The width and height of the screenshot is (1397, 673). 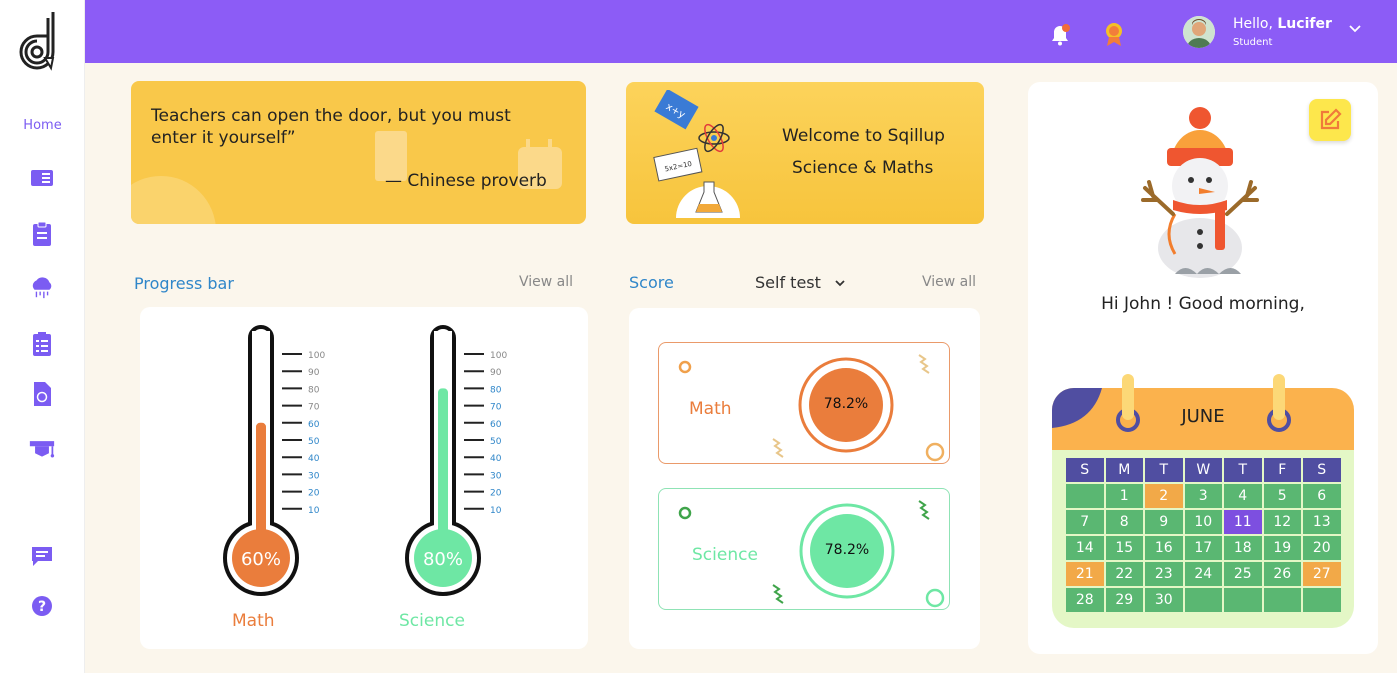 What do you see at coordinates (546, 282) in the screenshot?
I see `progress-view-all-link: View all` at bounding box center [546, 282].